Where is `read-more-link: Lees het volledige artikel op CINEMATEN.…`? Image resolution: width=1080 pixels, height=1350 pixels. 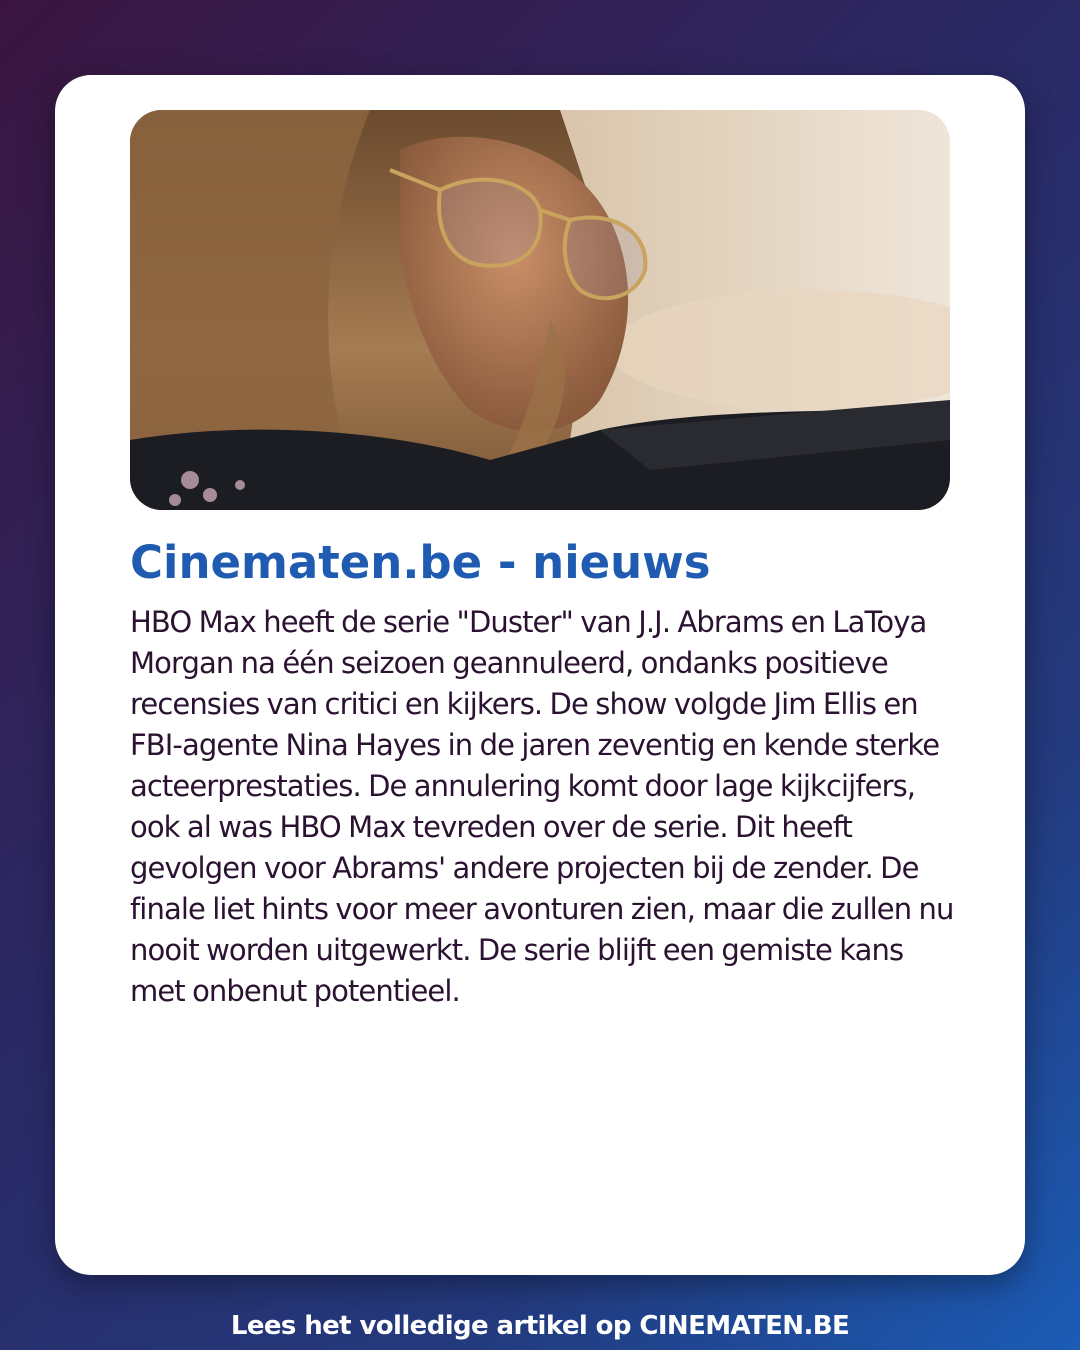 read-more-link: Lees het volledige artikel op CINEMATEN.… is located at coordinates (540, 1326).